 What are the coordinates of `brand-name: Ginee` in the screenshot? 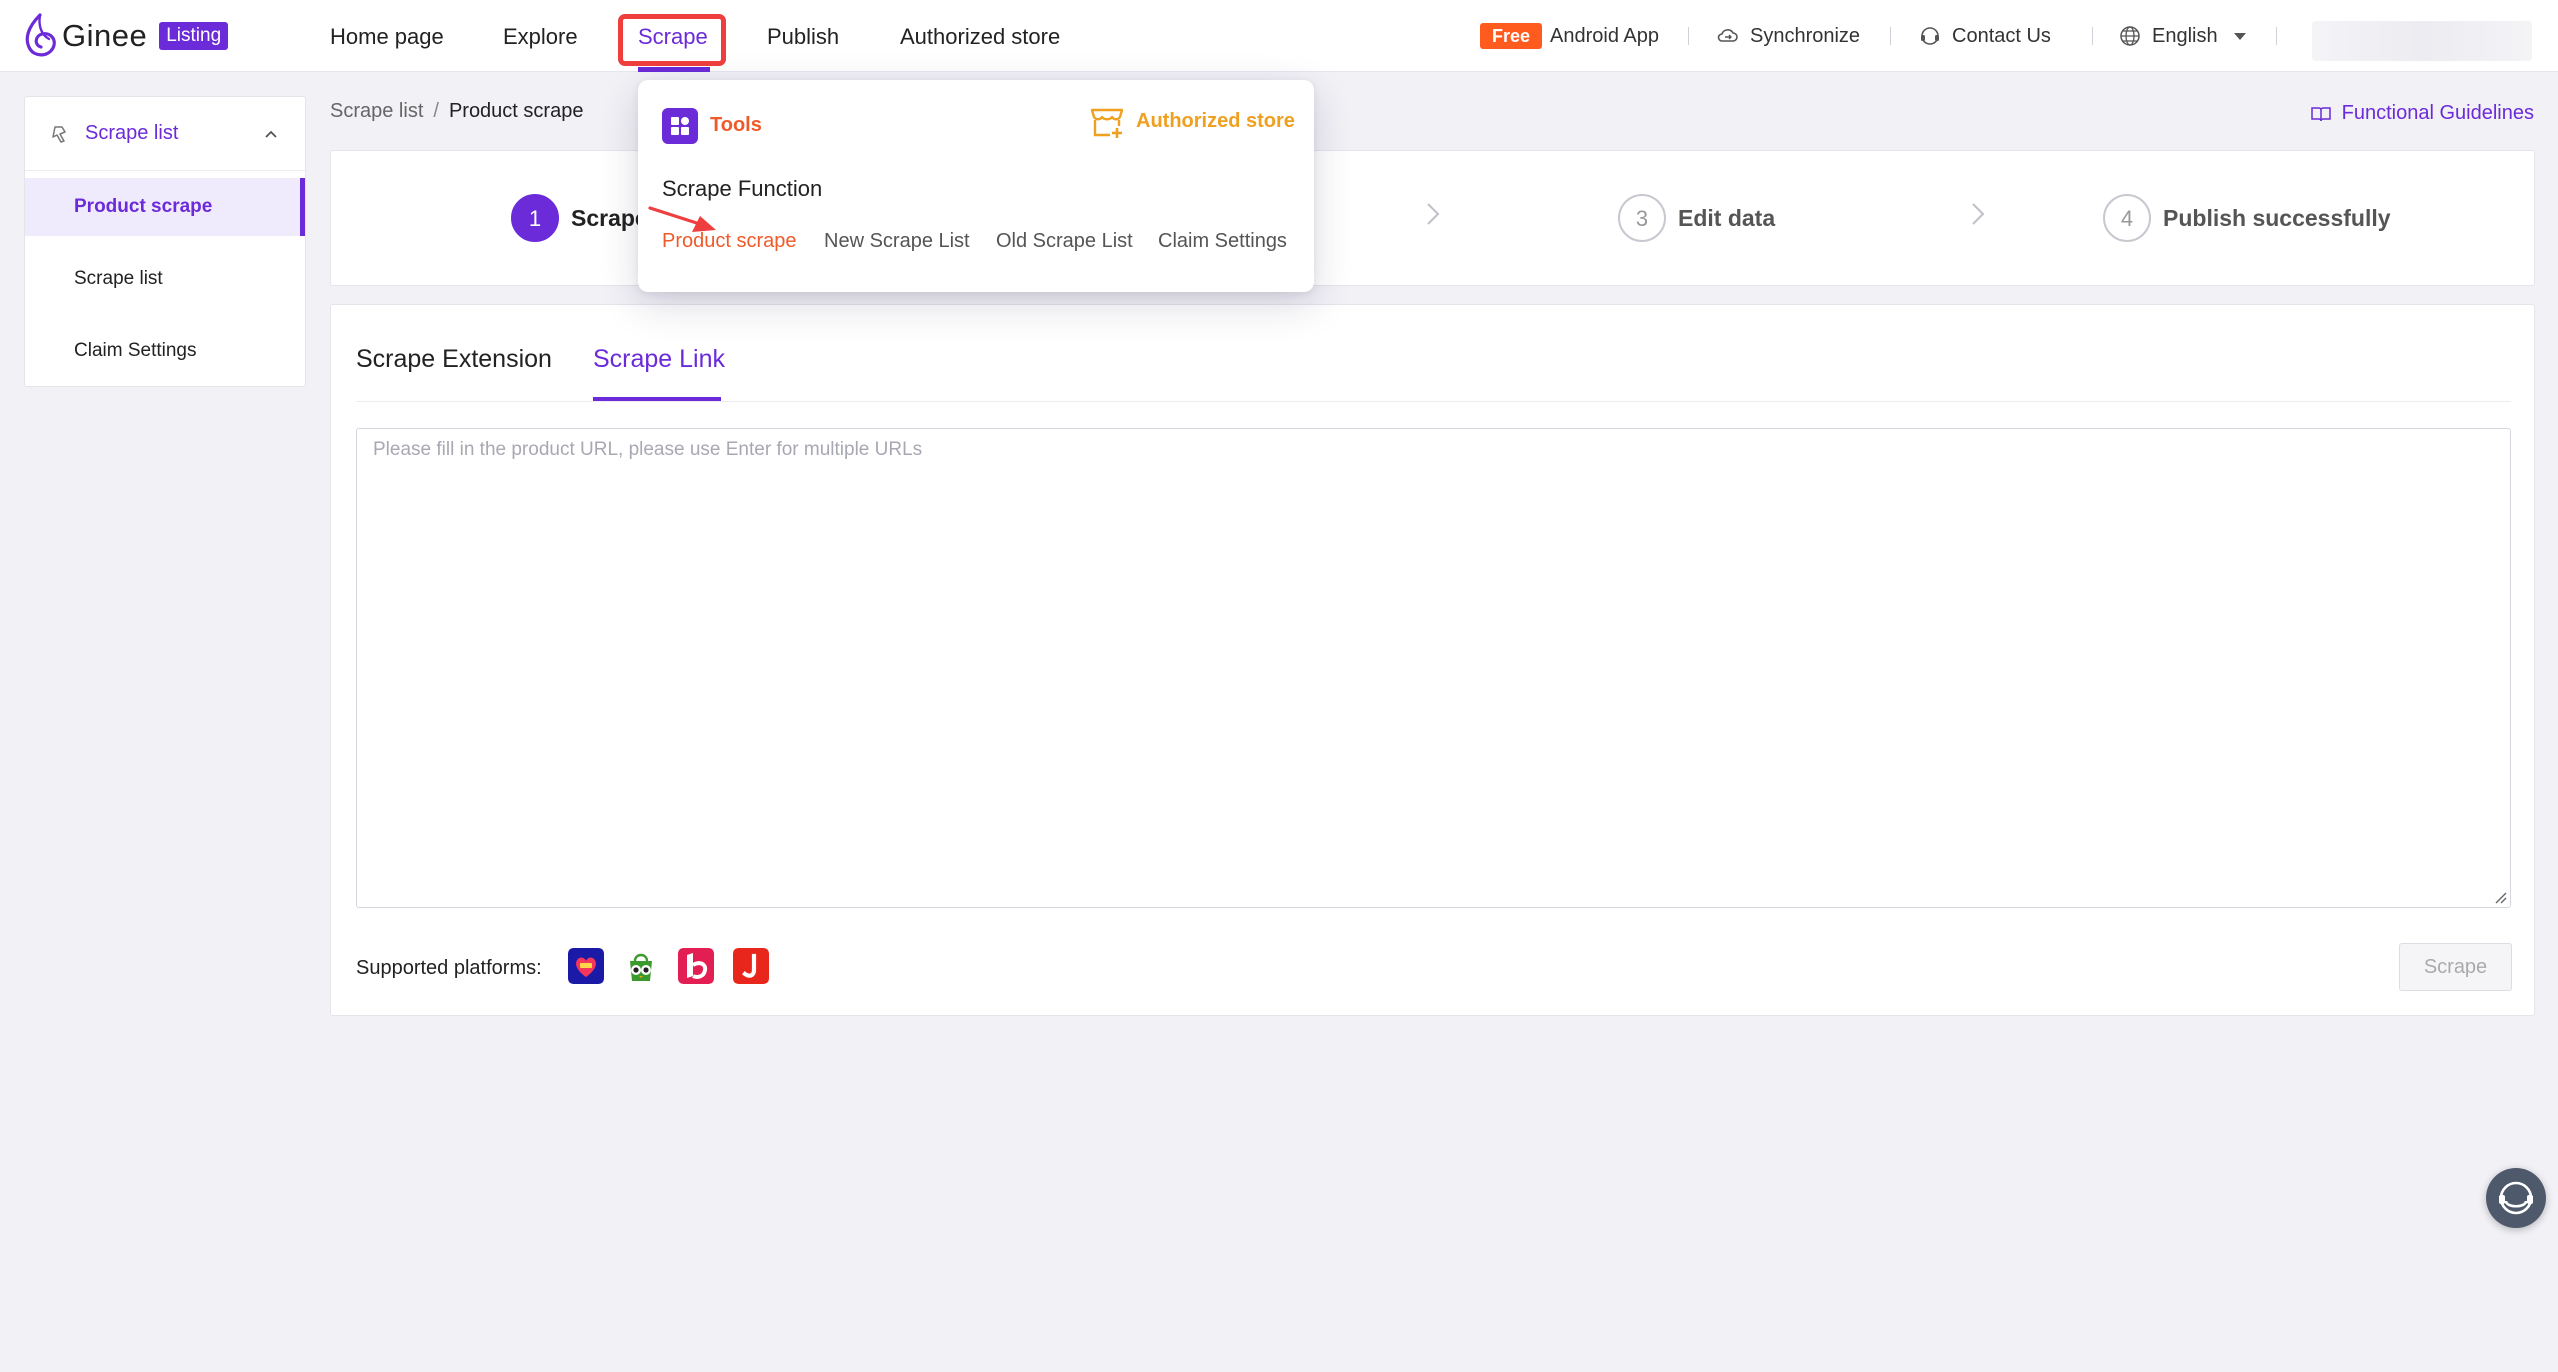 It's located at (105, 35).